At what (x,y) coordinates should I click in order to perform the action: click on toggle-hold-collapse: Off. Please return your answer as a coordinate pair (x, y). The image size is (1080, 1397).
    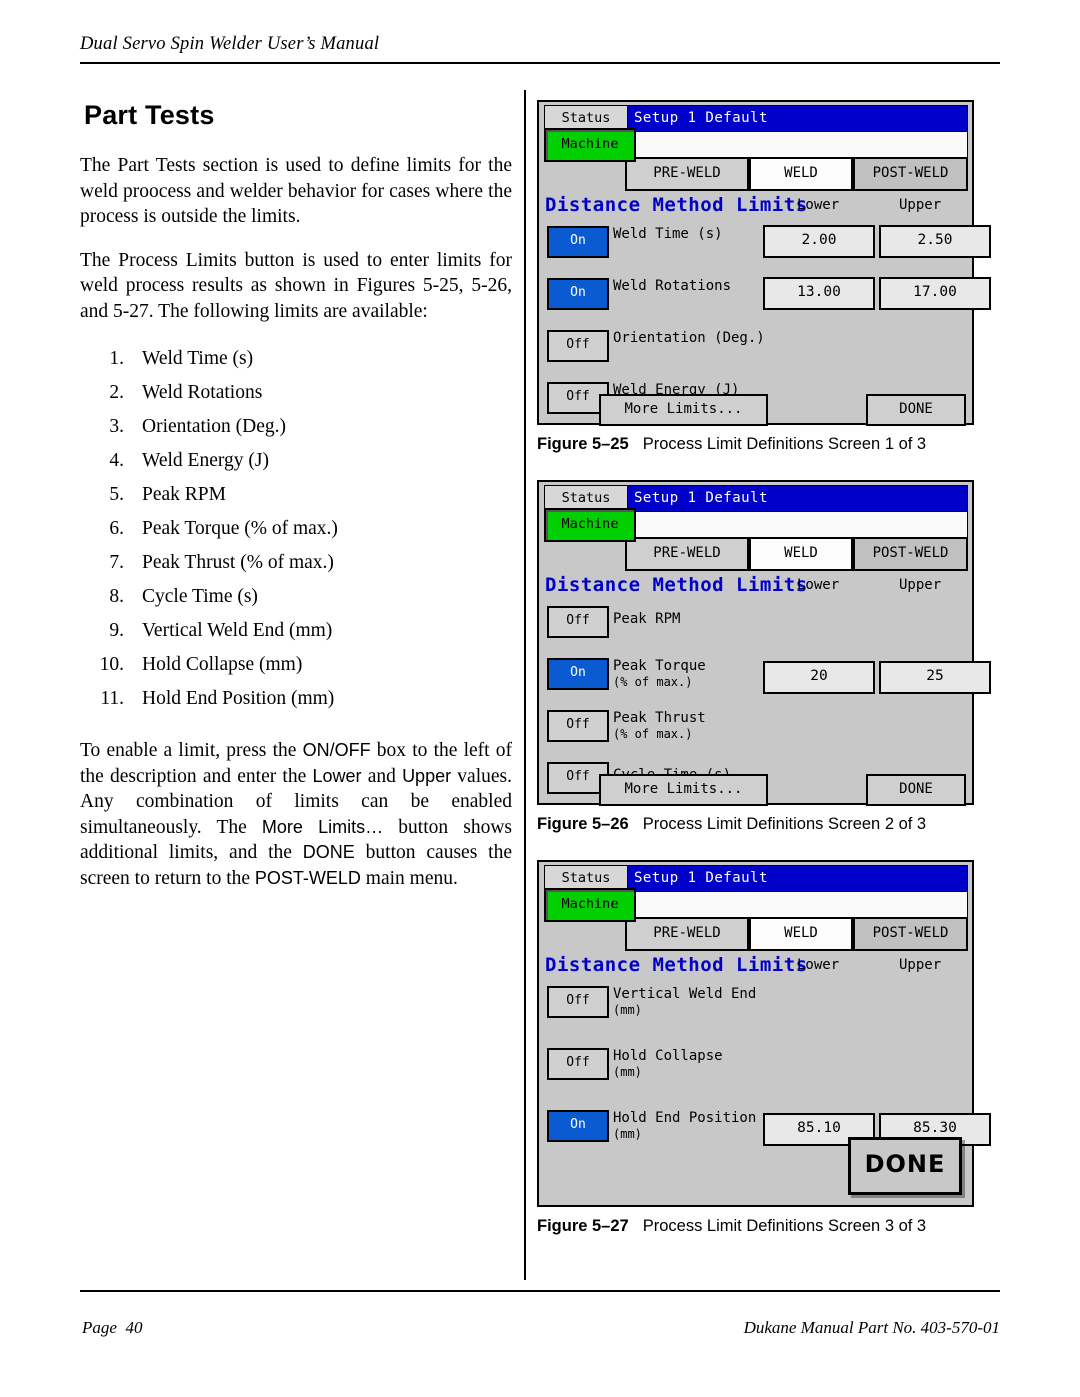
    Looking at the image, I should click on (578, 1064).